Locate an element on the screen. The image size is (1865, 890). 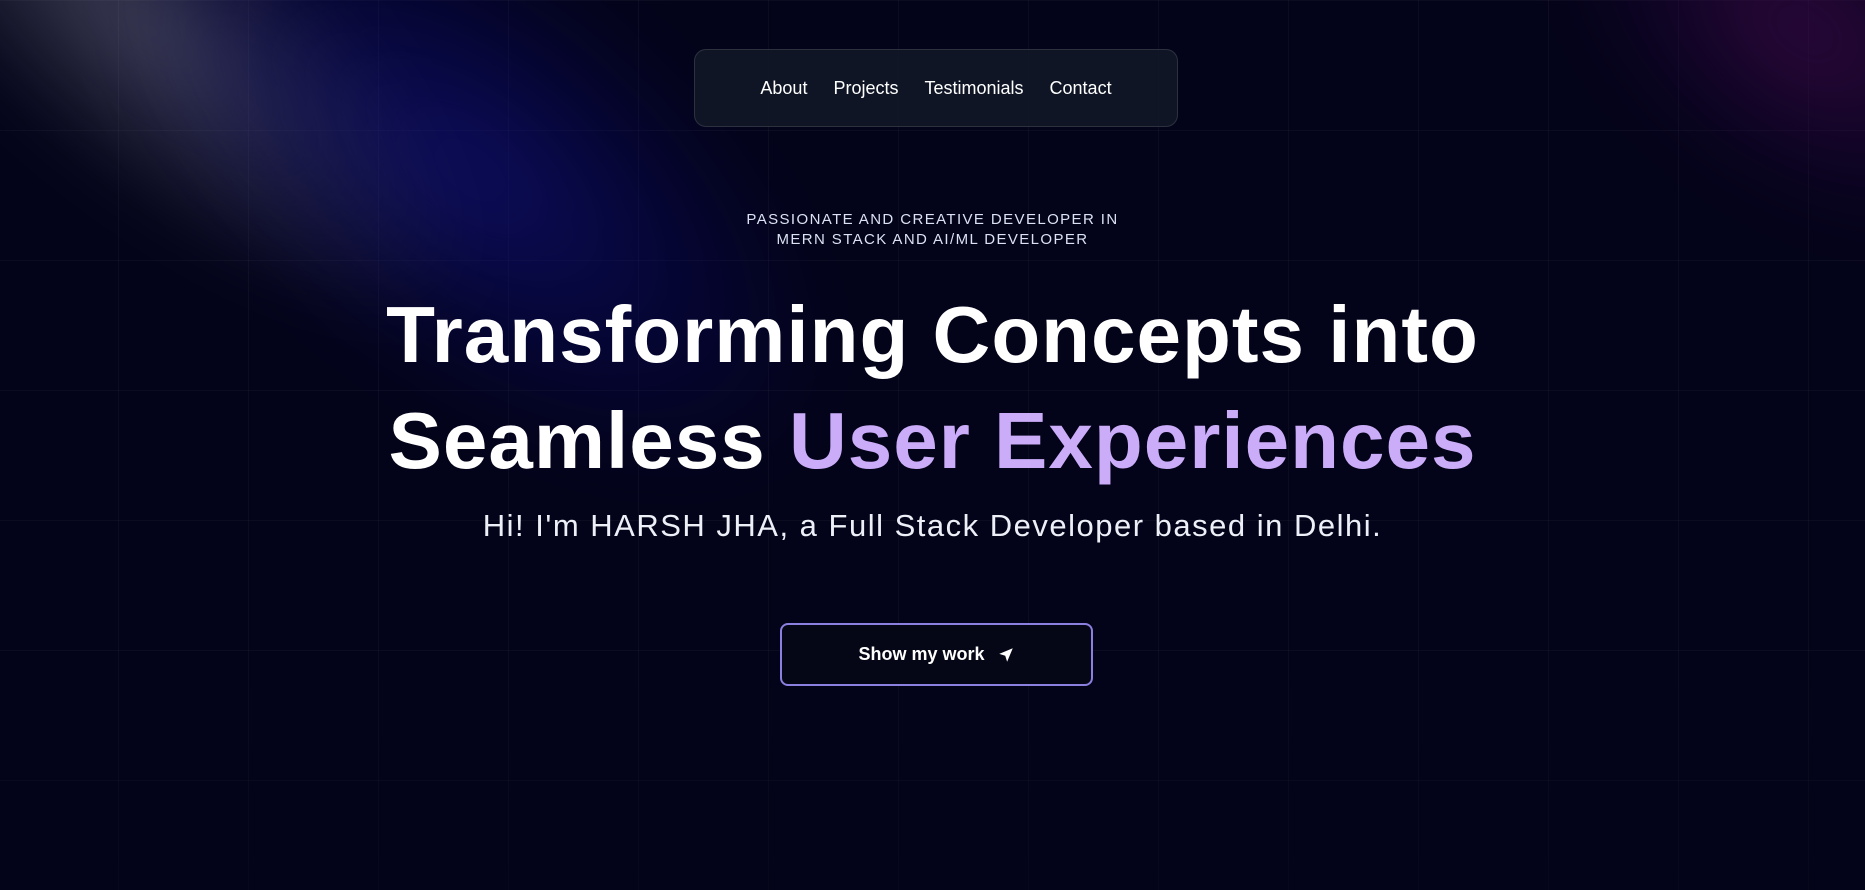
headline-line-1: Transforming Concepts into is located at coordinates (932, 334).